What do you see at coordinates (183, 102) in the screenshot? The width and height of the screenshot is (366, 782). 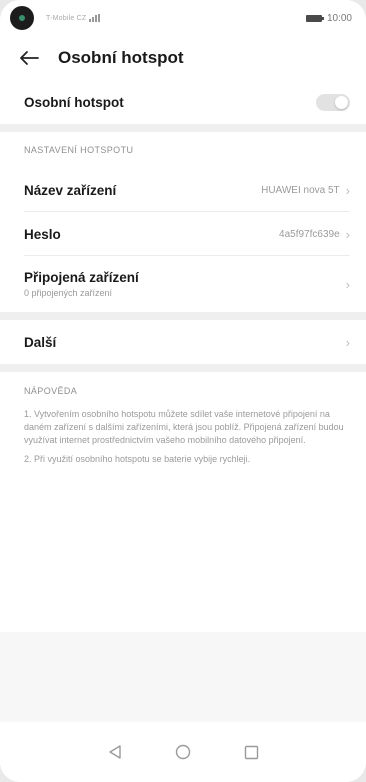 I see `hotspot-toggle-row: Osobní hotspot` at bounding box center [183, 102].